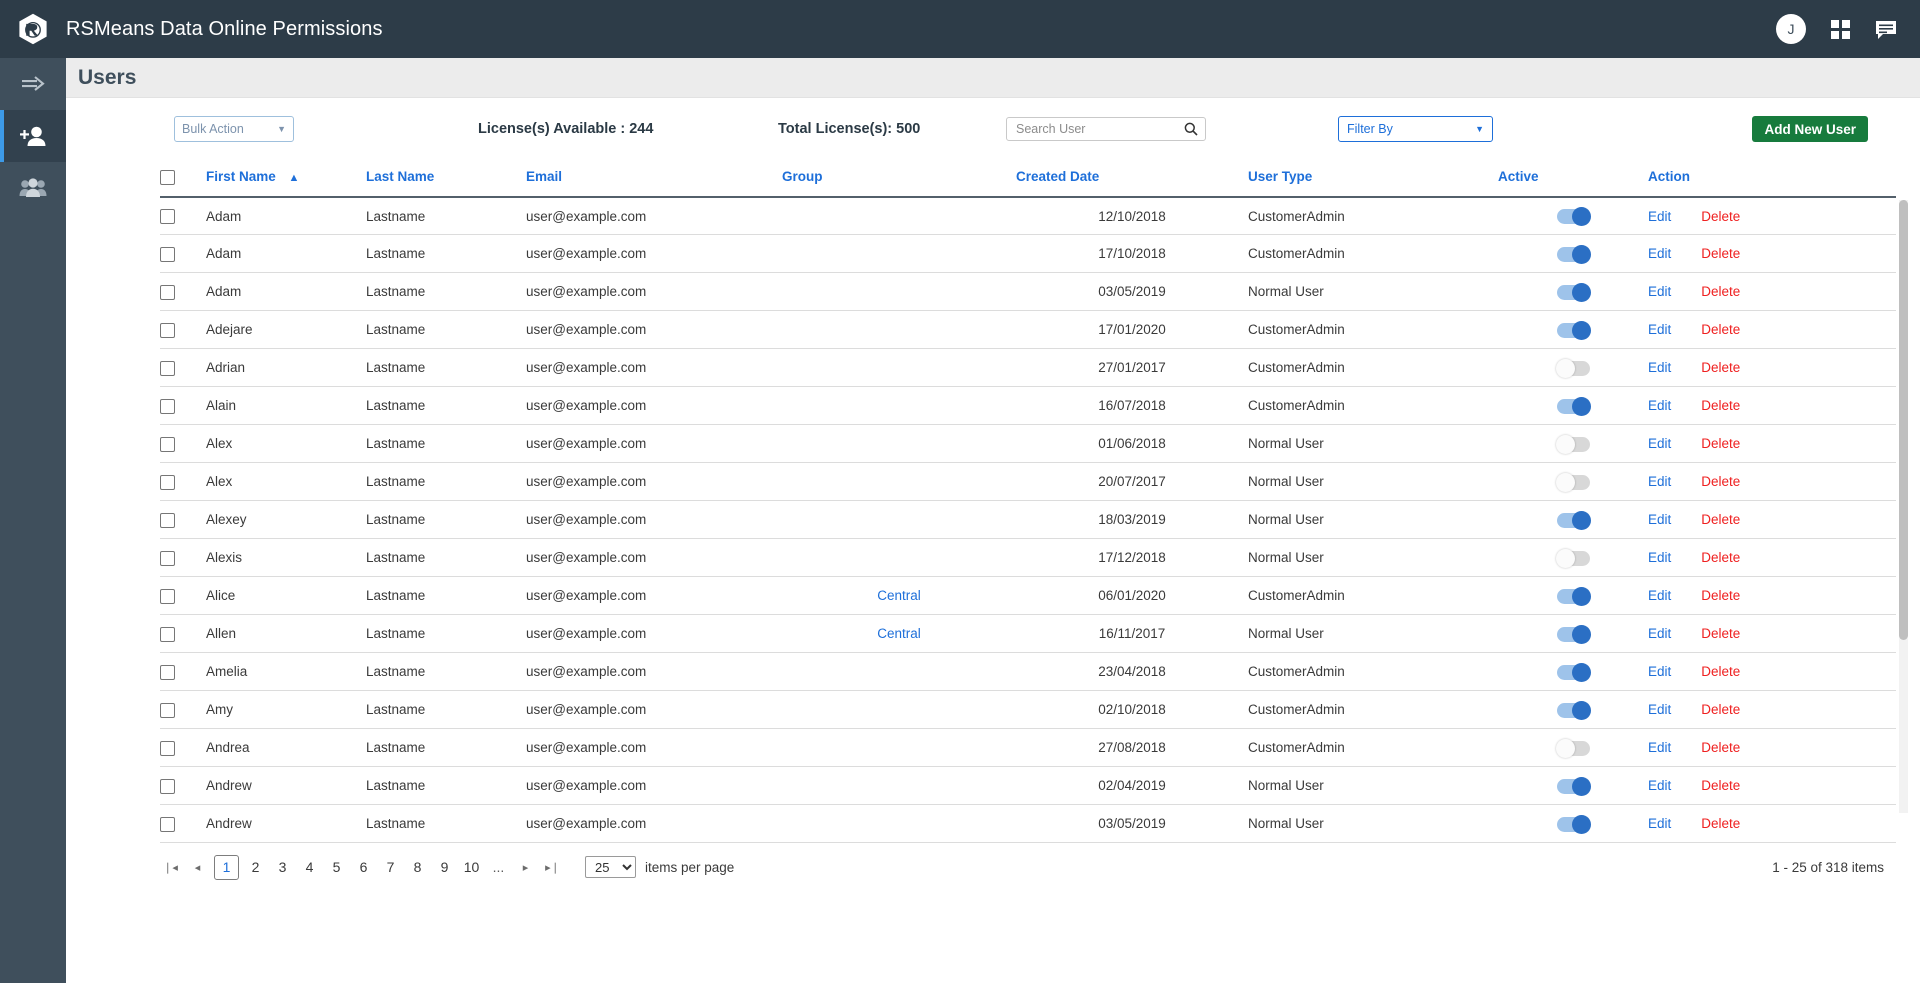 This screenshot has width=1920, height=983. Describe the element at coordinates (197, 867) in the screenshot. I see `prev-page-button: ◂` at that location.